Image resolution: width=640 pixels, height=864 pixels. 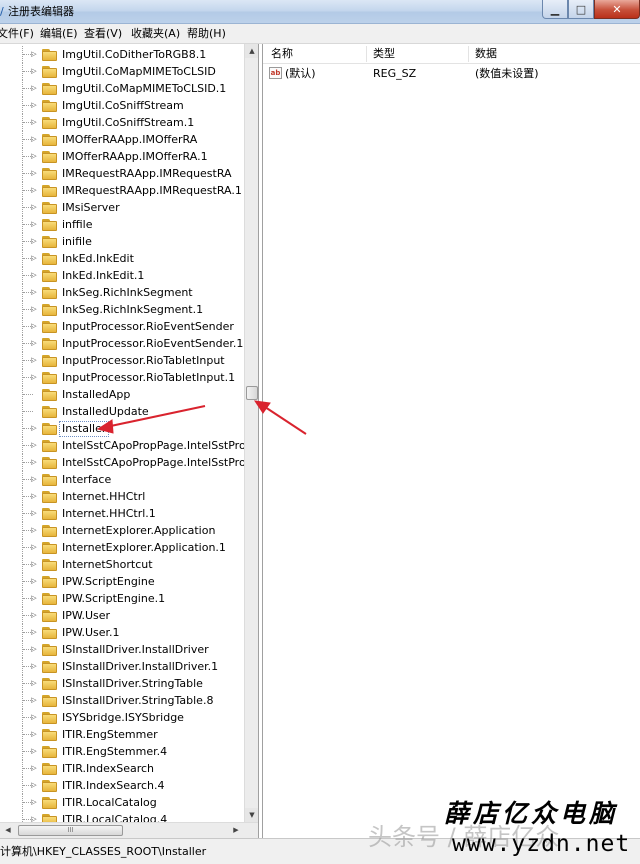 I want to click on tree-node: ▷ ITIR.LocalCatalog, so click(x=122, y=802).